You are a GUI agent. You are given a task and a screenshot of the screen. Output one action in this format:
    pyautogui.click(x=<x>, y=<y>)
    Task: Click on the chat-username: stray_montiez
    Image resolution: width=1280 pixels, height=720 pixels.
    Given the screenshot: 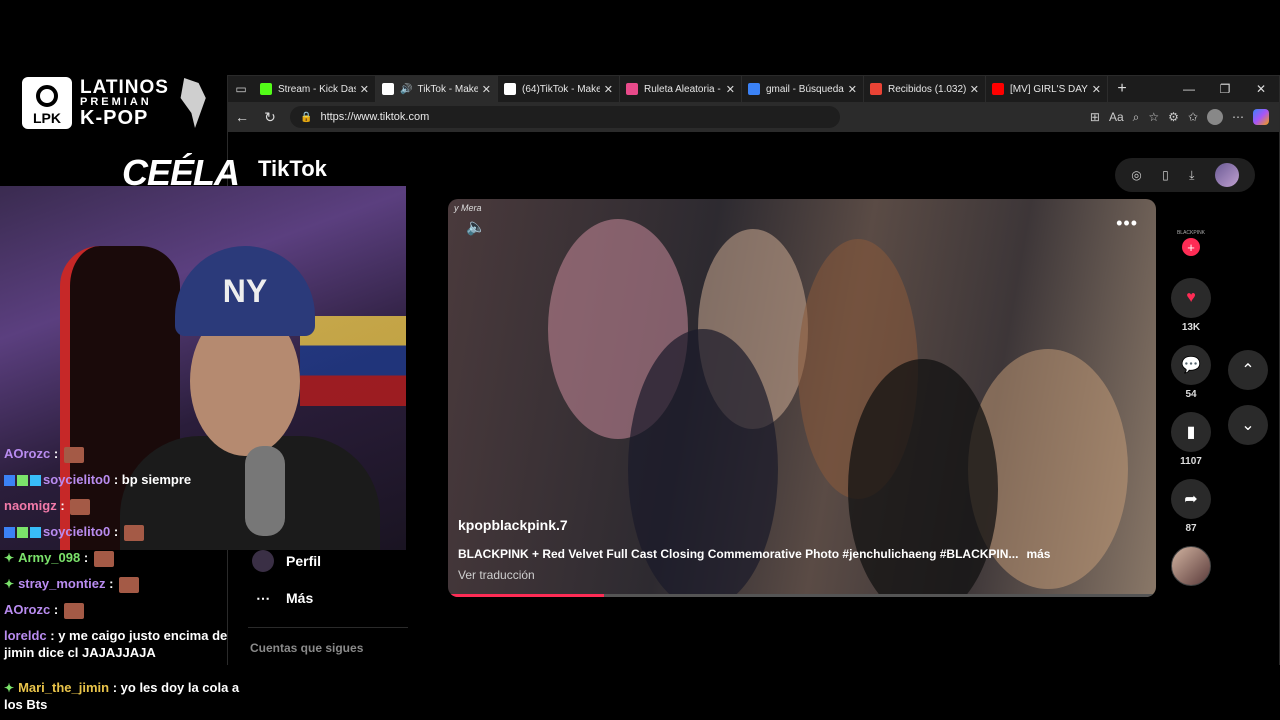 What is the action you would take?
    pyautogui.click(x=61, y=583)
    